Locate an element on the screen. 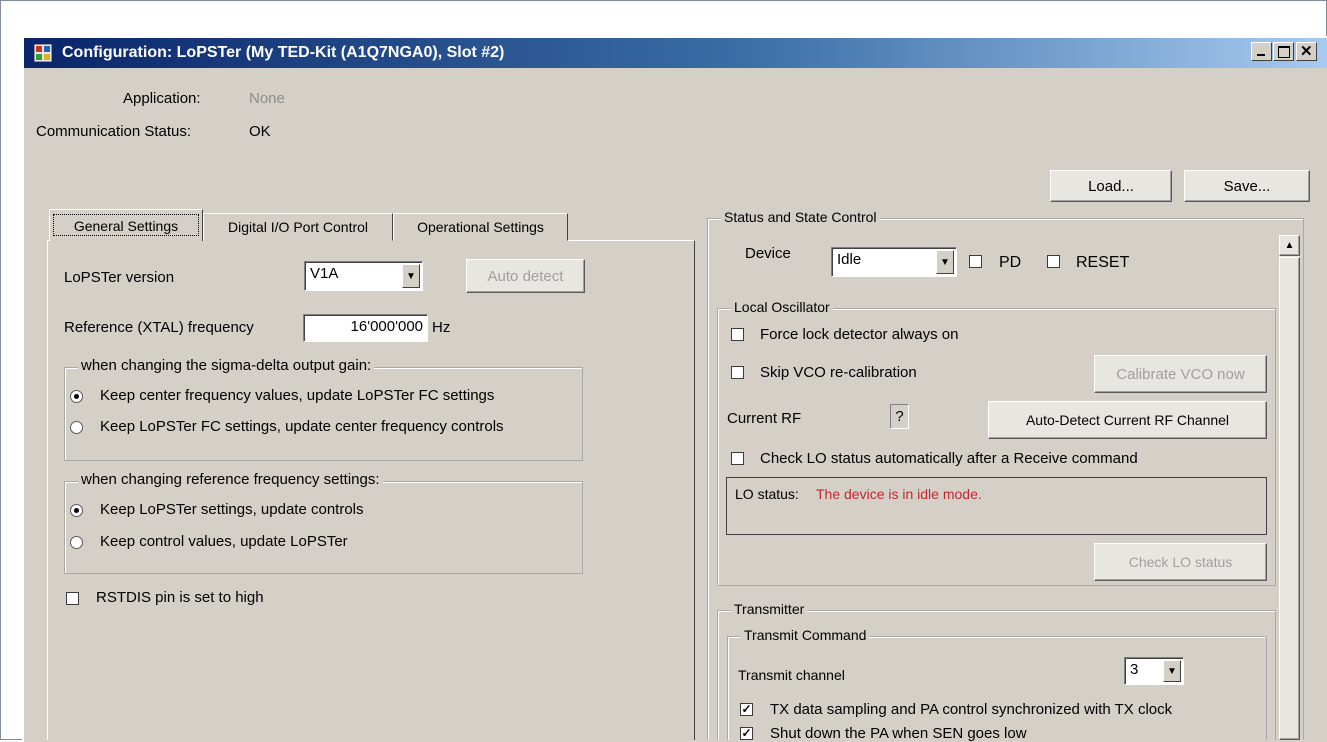  app-icon is located at coordinates (43, 53).